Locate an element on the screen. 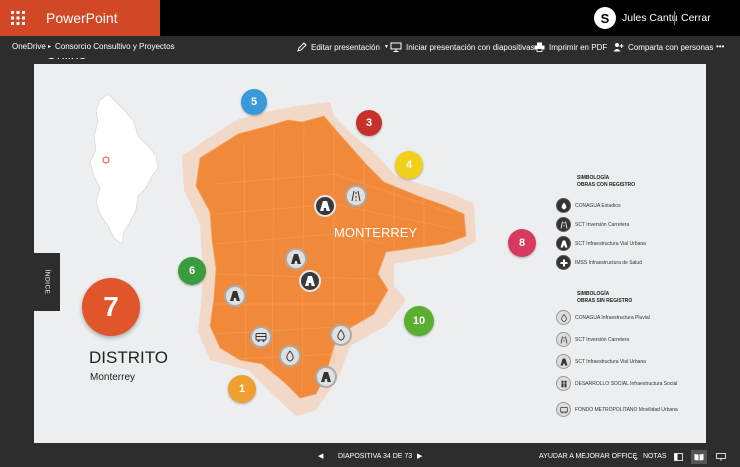  legend-without-label: SCT Inversión Carretera is located at coordinates (602, 339).